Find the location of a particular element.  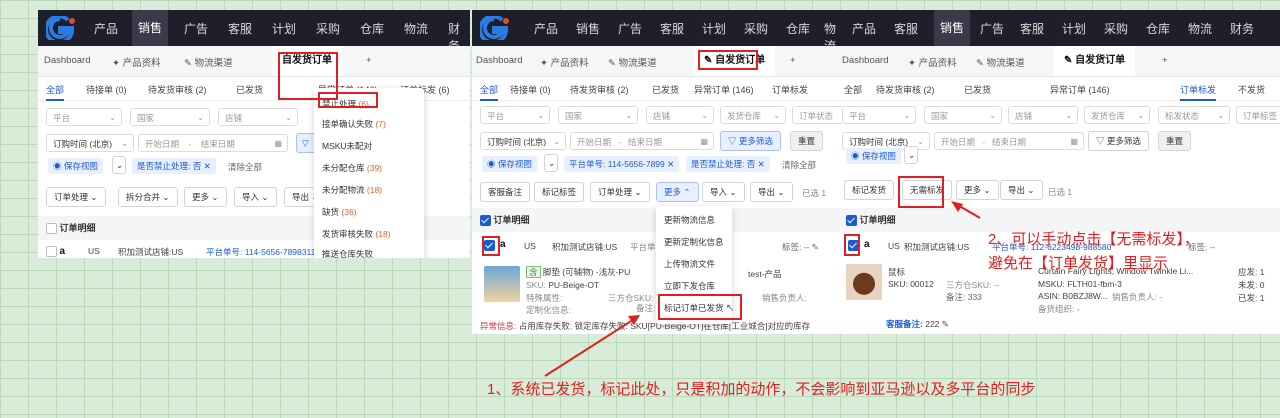

mark-status-select: 标发状态 ⌄ is located at coordinates (1194, 115).